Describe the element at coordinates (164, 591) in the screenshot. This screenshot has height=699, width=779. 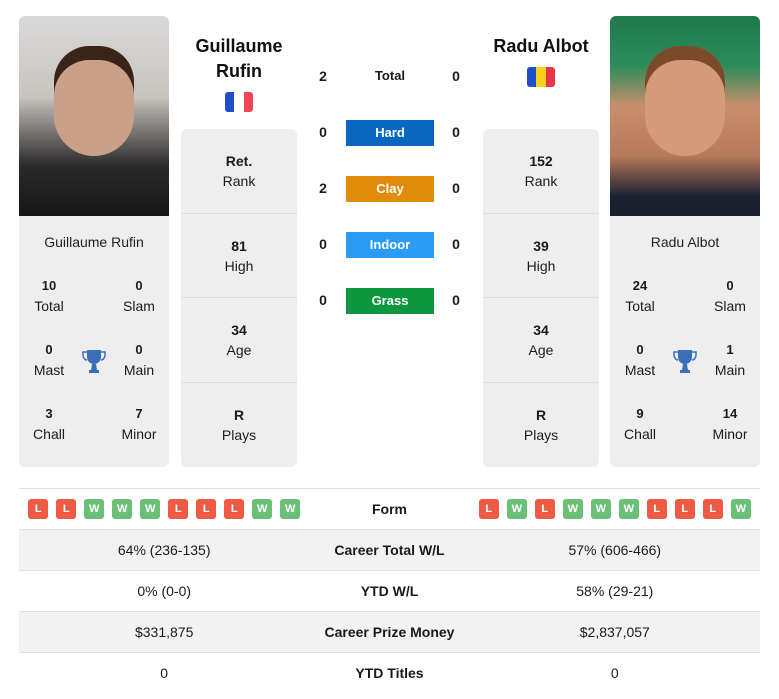
I see `player1-ytd-wl: 0% (0-0)` at that location.